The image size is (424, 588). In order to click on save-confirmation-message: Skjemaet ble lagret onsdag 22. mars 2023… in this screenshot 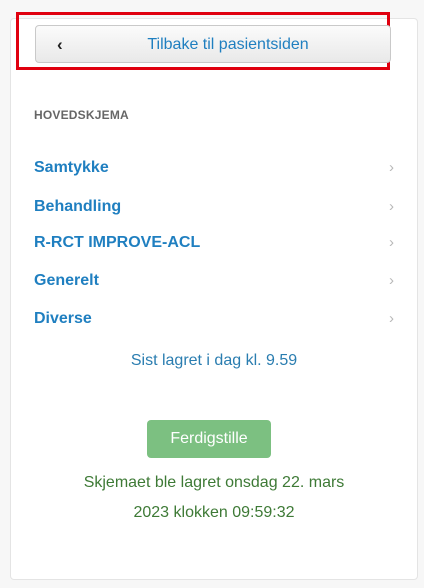, I will do `click(214, 498)`.